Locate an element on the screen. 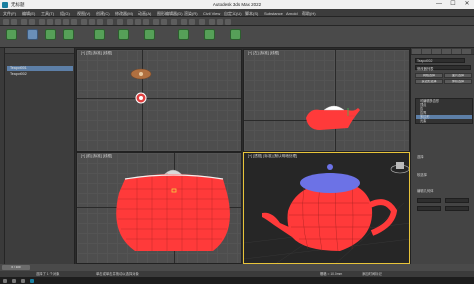 The height and width of the screenshot is (284, 474). snap-toggle-icon is located at coordinates (130, 21).